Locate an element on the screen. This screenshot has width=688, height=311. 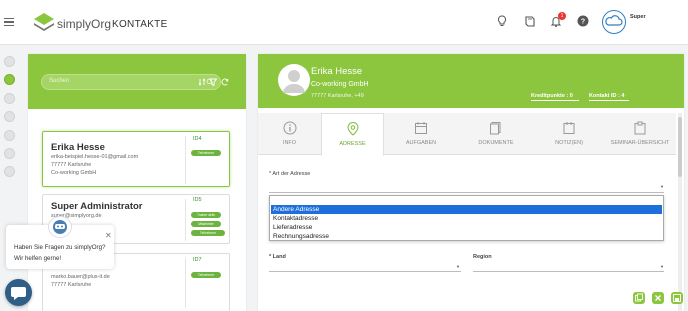
region-select is located at coordinates (568, 271).